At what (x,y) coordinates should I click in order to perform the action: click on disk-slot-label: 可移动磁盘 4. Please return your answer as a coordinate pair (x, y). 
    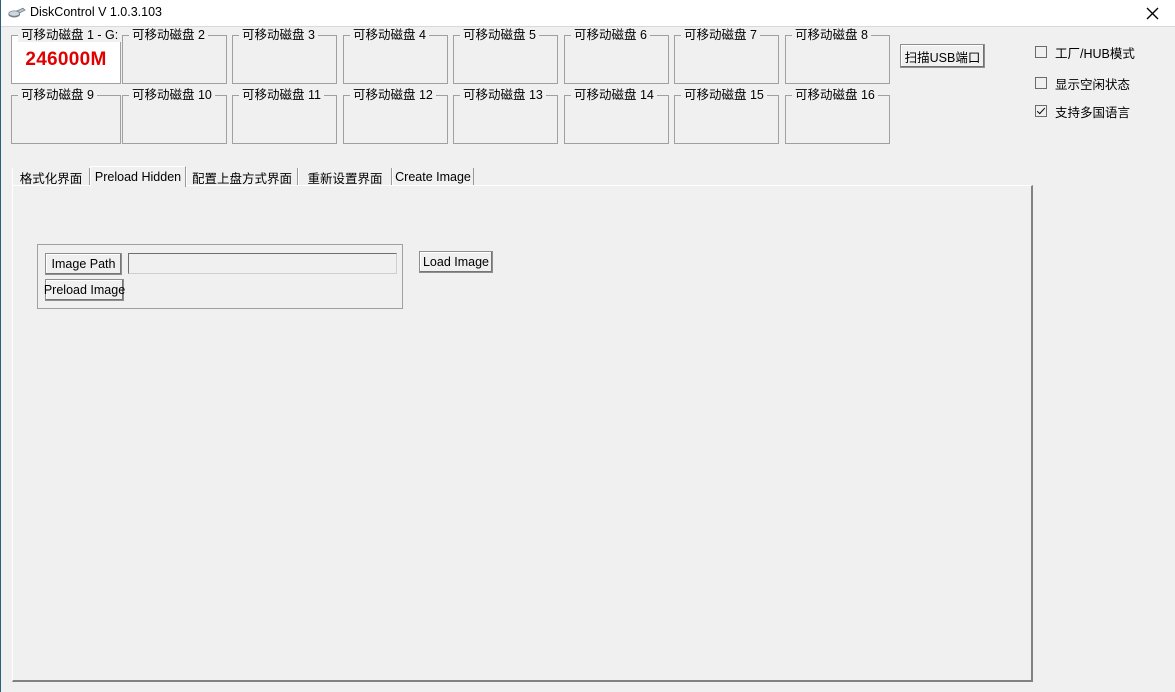
    Looking at the image, I should click on (389, 35).